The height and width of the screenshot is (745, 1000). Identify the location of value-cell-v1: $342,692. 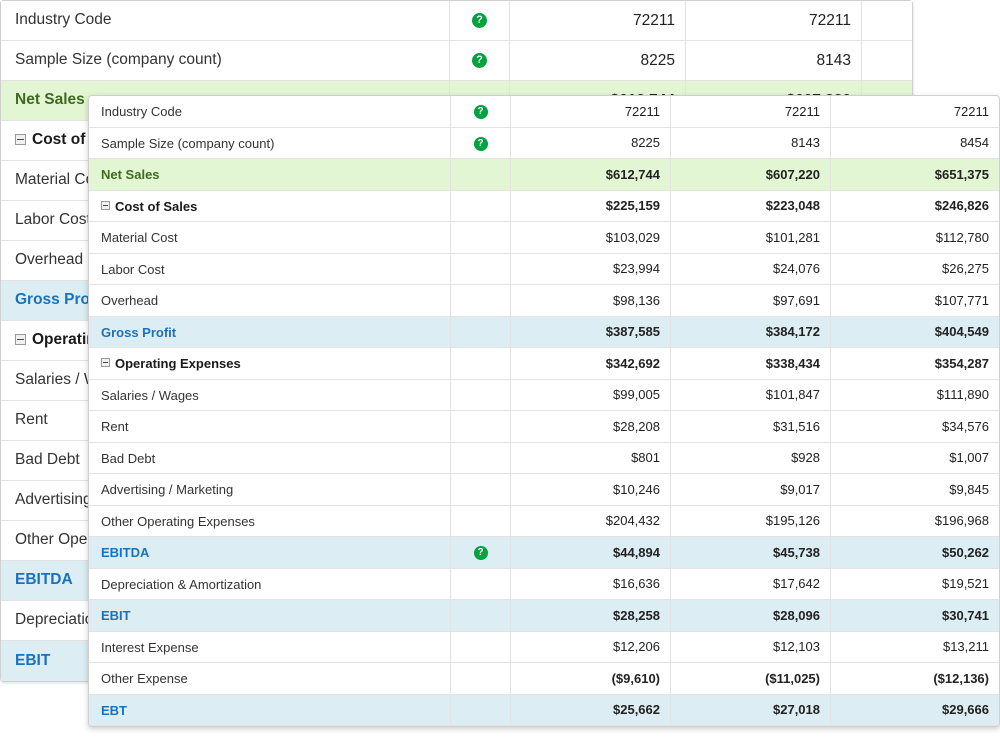
(591, 364).